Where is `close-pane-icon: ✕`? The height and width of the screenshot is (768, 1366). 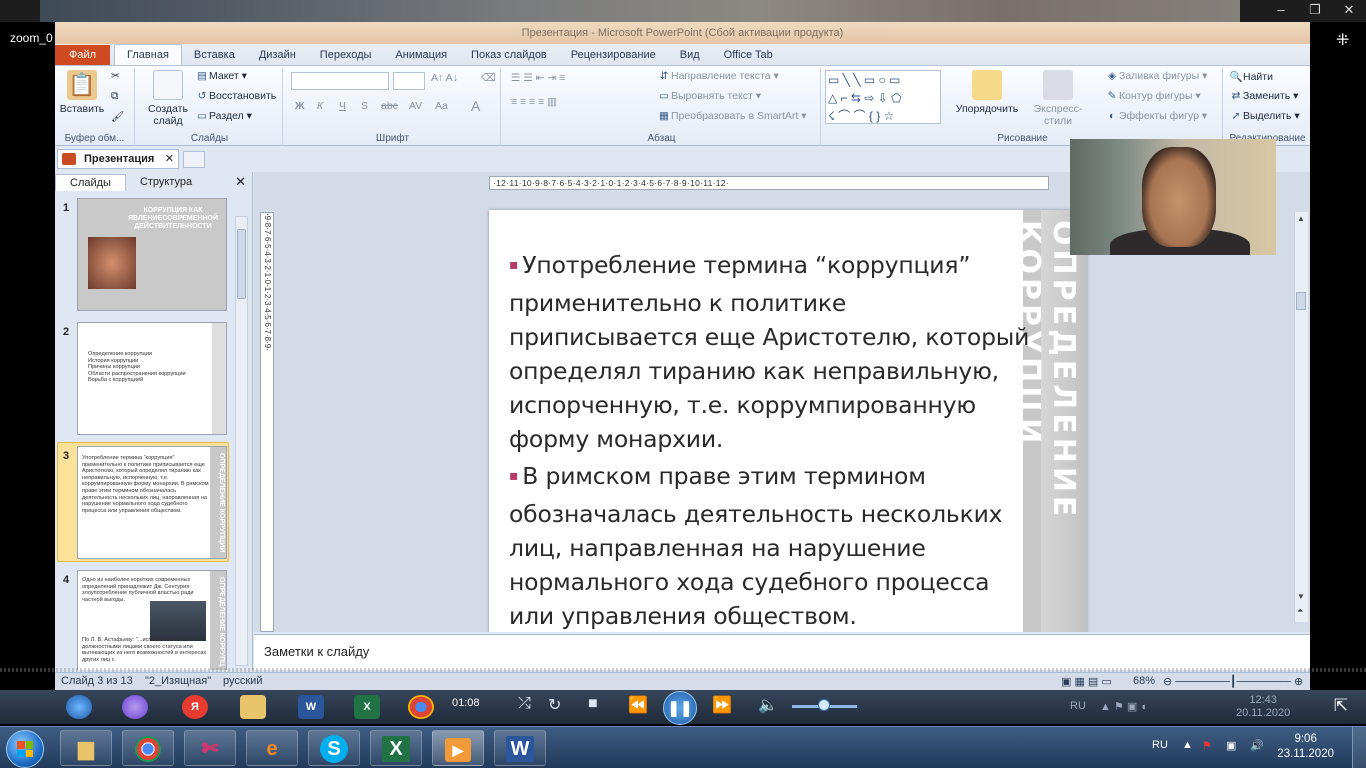
close-pane-icon: ✕ is located at coordinates (240, 182).